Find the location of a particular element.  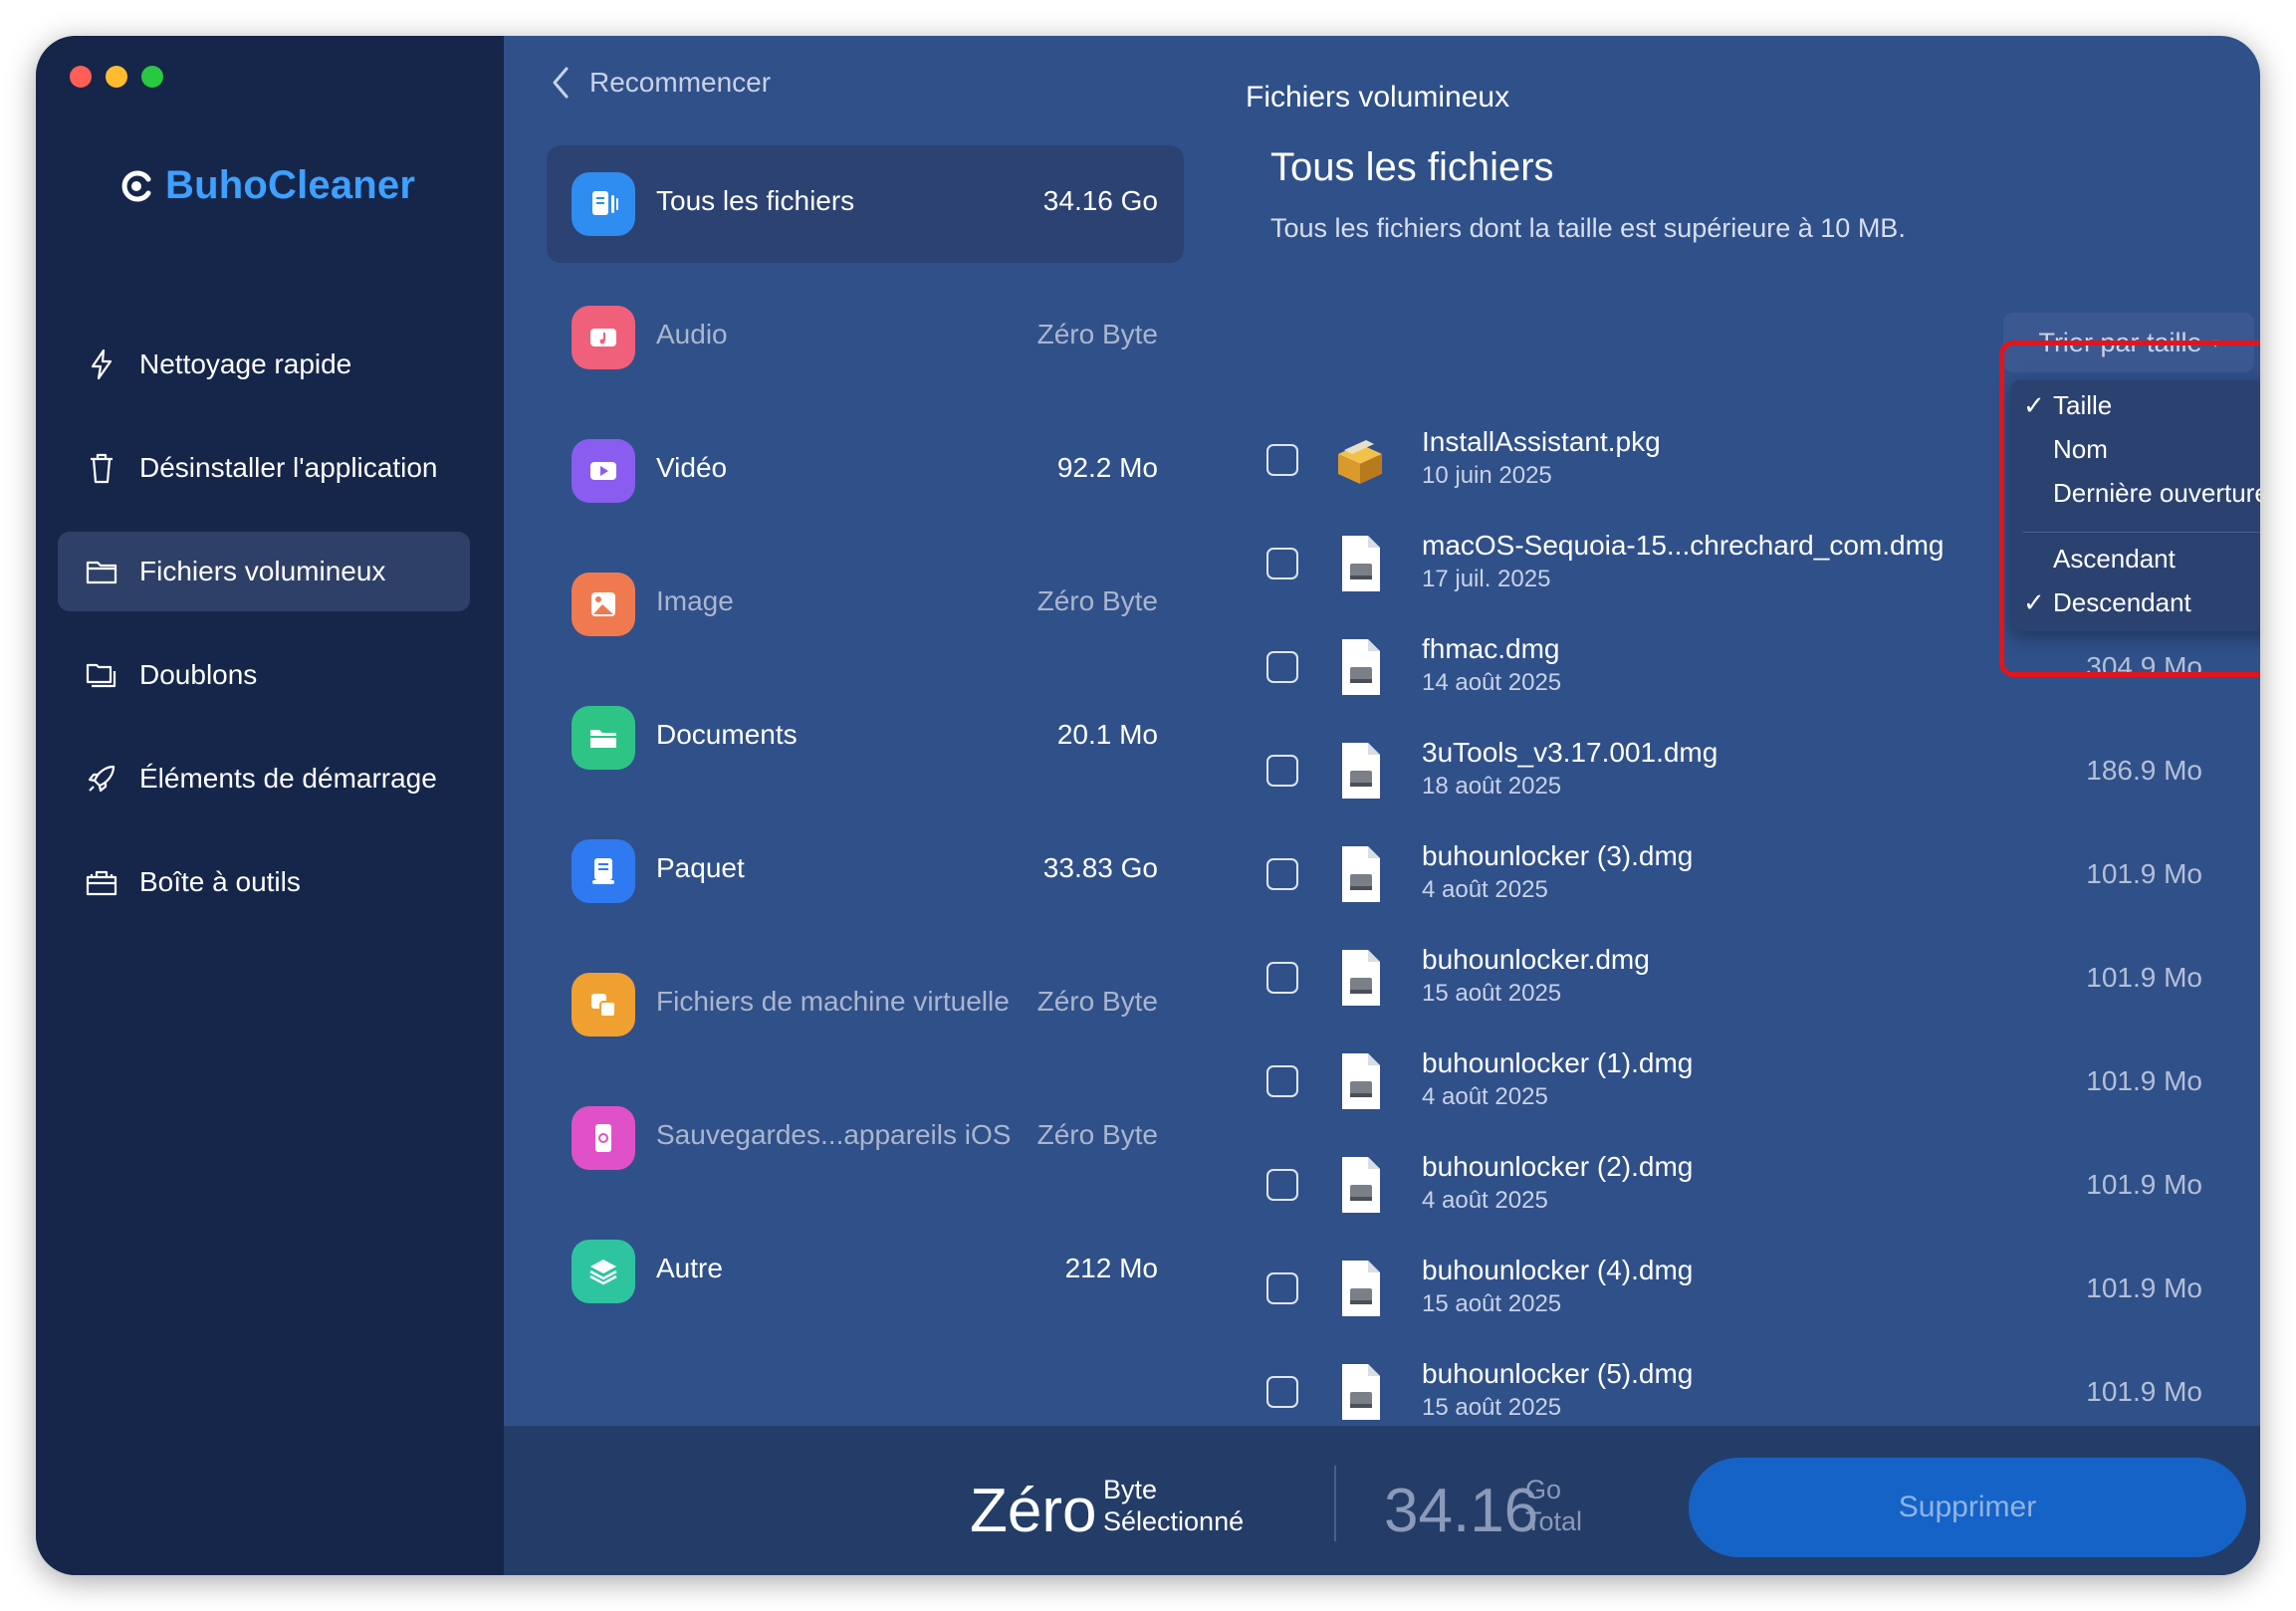

sort-option-label: Dernière ouverture is located at coordinates (2156, 493).